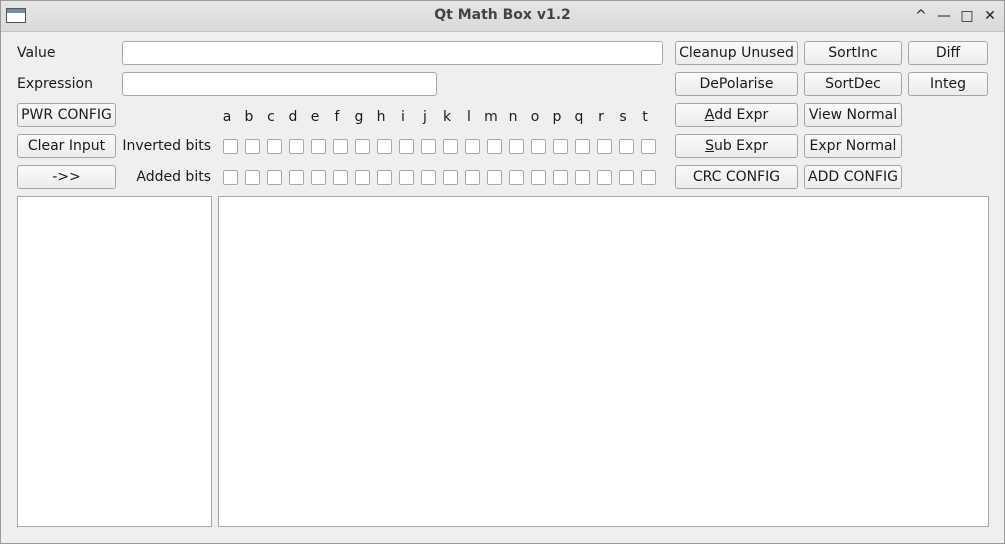 Image resolution: width=1005 pixels, height=544 pixels. Describe the element at coordinates (318, 146) in the screenshot. I see `inverted-bit-e-checkbox` at that location.